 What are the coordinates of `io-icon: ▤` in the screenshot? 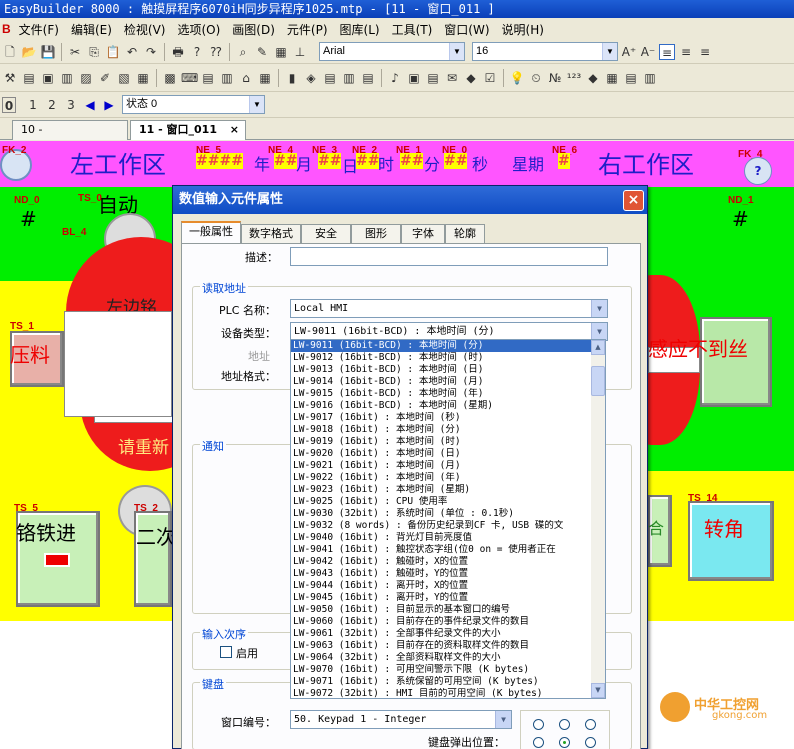 It's located at (631, 78).